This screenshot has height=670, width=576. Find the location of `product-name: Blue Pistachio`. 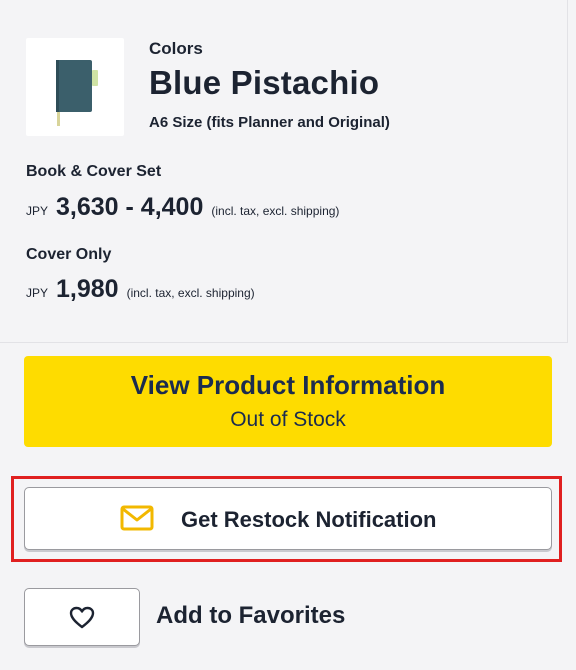

product-name: Blue Pistachio is located at coordinates (264, 82).